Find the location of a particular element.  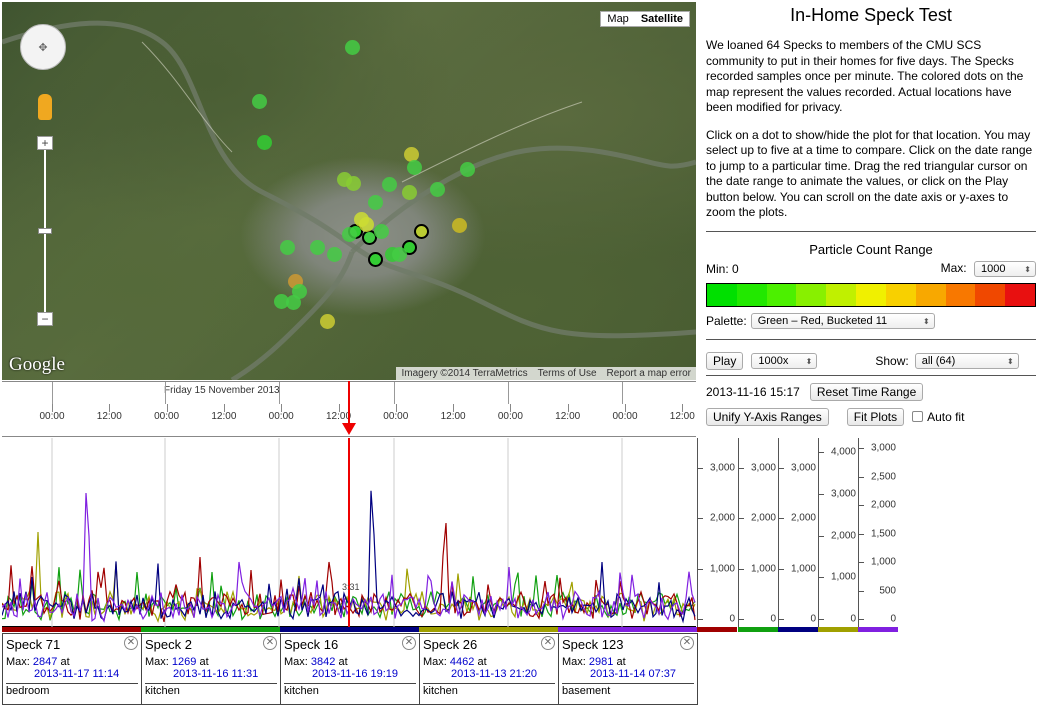

pegman-icon is located at coordinates (45, 107).